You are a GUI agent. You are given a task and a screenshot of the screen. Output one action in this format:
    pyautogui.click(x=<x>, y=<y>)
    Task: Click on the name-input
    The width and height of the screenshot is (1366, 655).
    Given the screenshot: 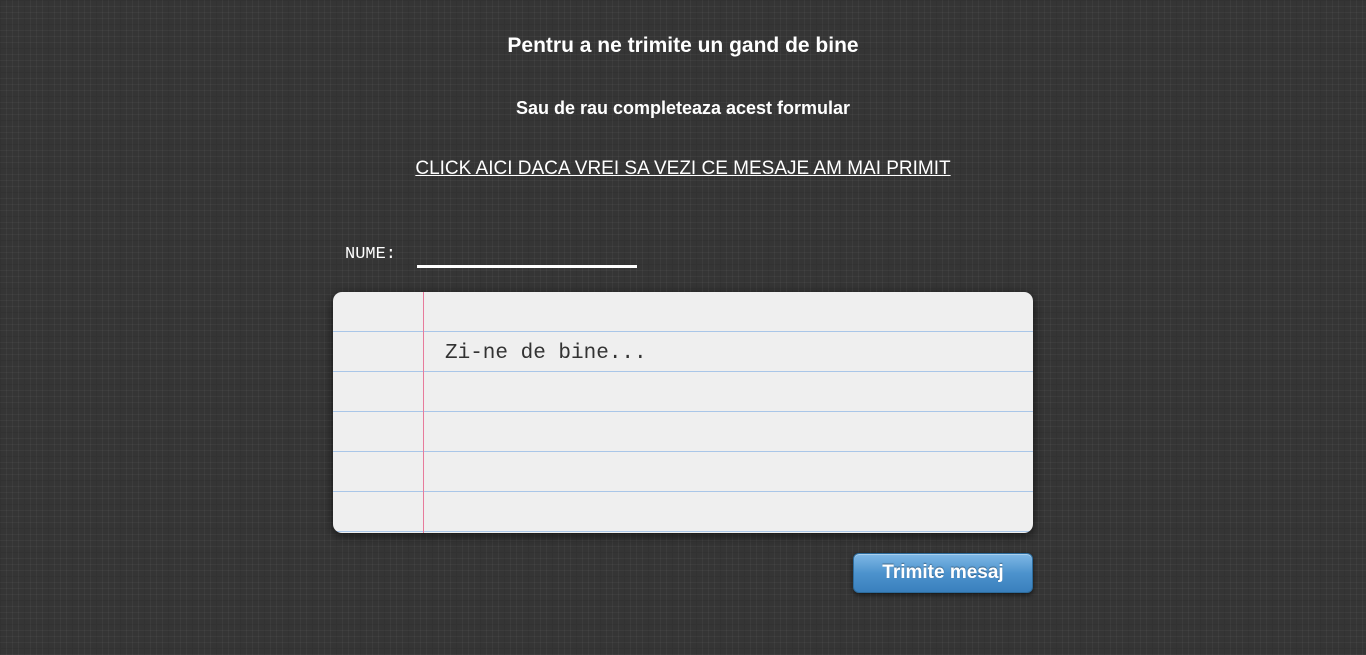 What is the action you would take?
    pyautogui.click(x=527, y=255)
    